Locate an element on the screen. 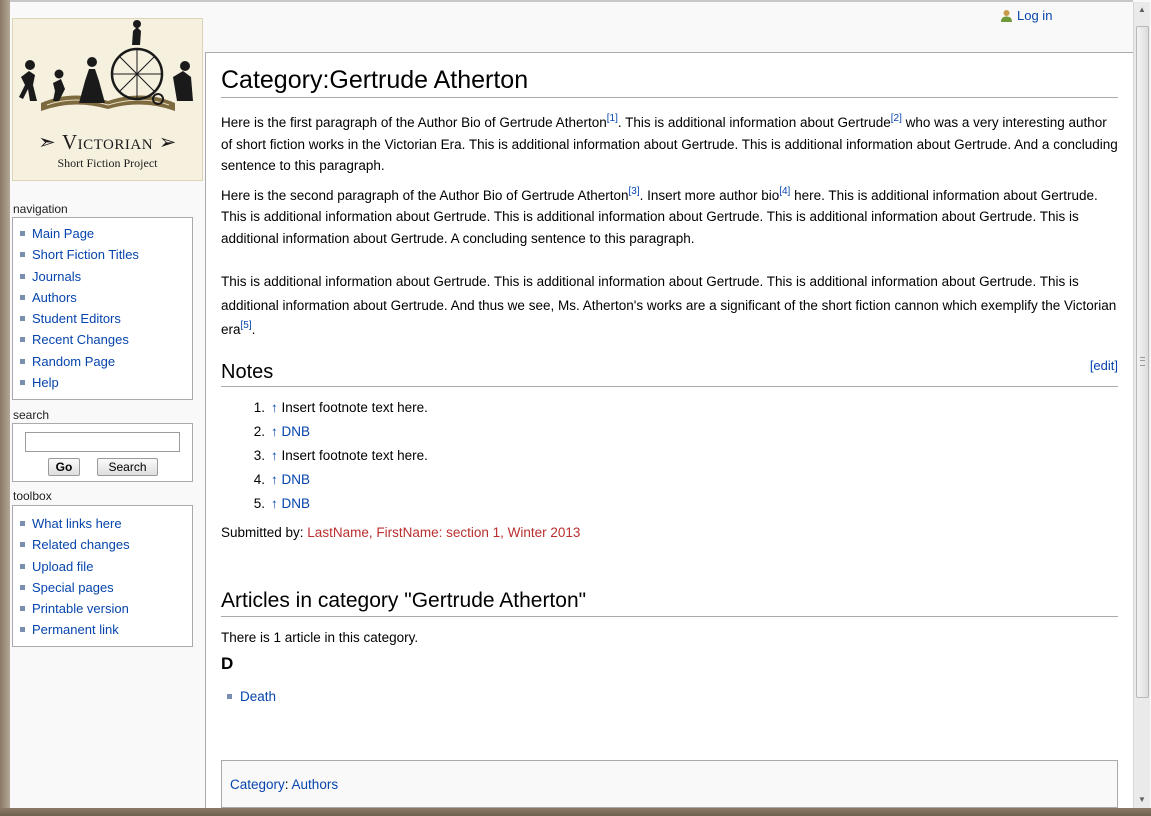 This screenshot has height=816, width=1151. category-articles-heading: Articles in category "Gertrude Atherton" is located at coordinates (669, 602).